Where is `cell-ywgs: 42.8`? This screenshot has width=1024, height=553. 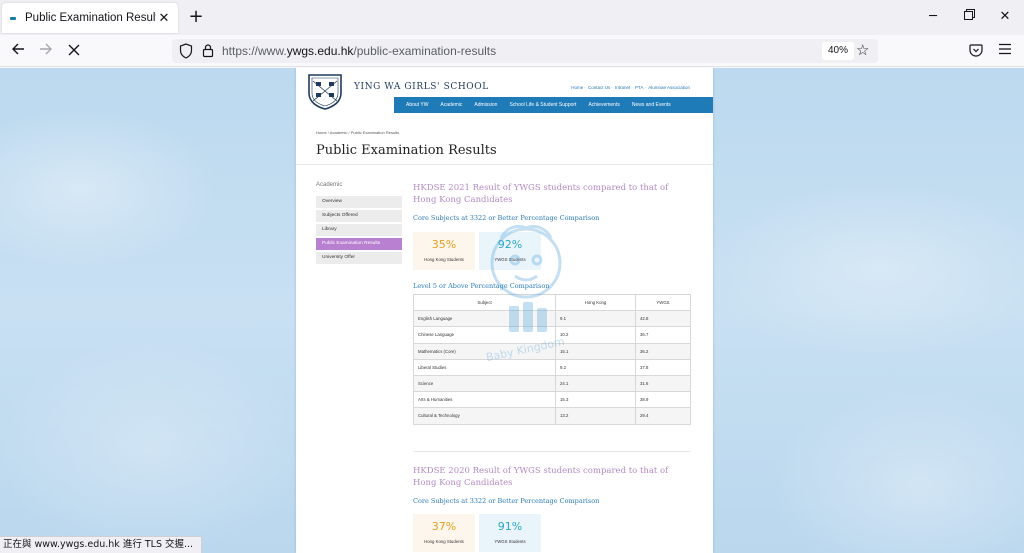 cell-ywgs: 42.8 is located at coordinates (663, 319).